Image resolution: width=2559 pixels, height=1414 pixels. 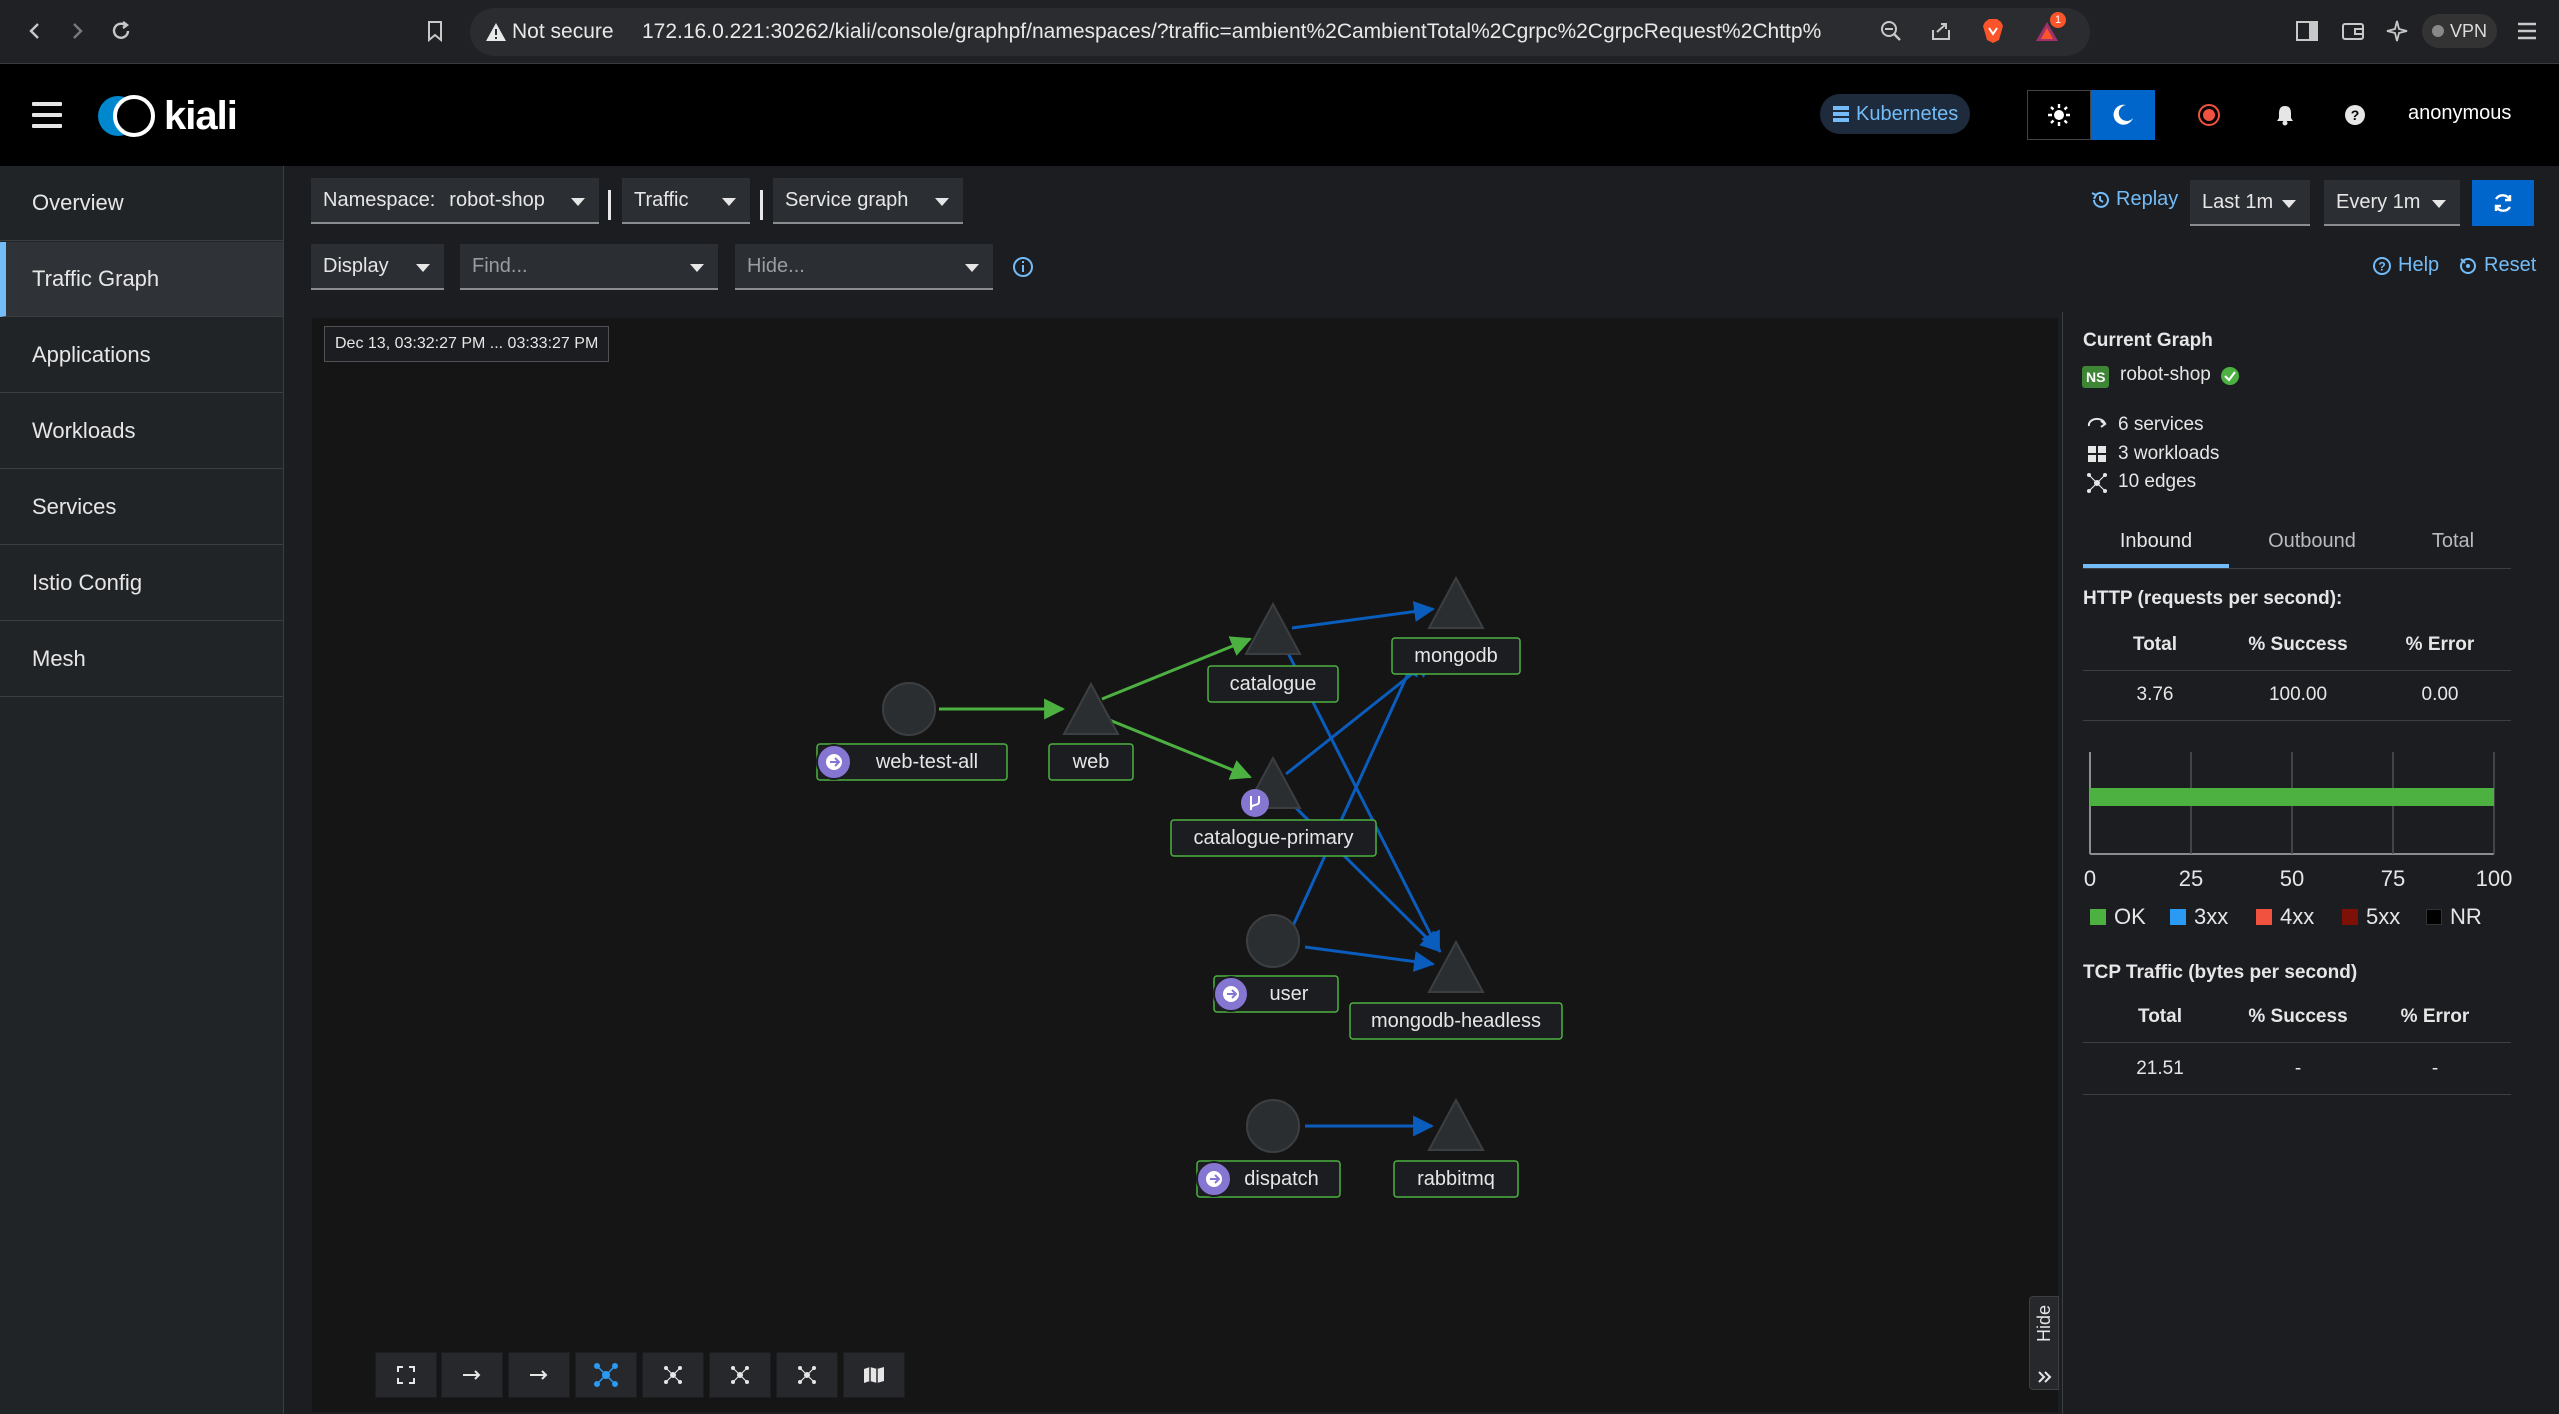 What do you see at coordinates (2392, 203) in the screenshot?
I see `refresh-interval-dropdown: Every 1m` at bounding box center [2392, 203].